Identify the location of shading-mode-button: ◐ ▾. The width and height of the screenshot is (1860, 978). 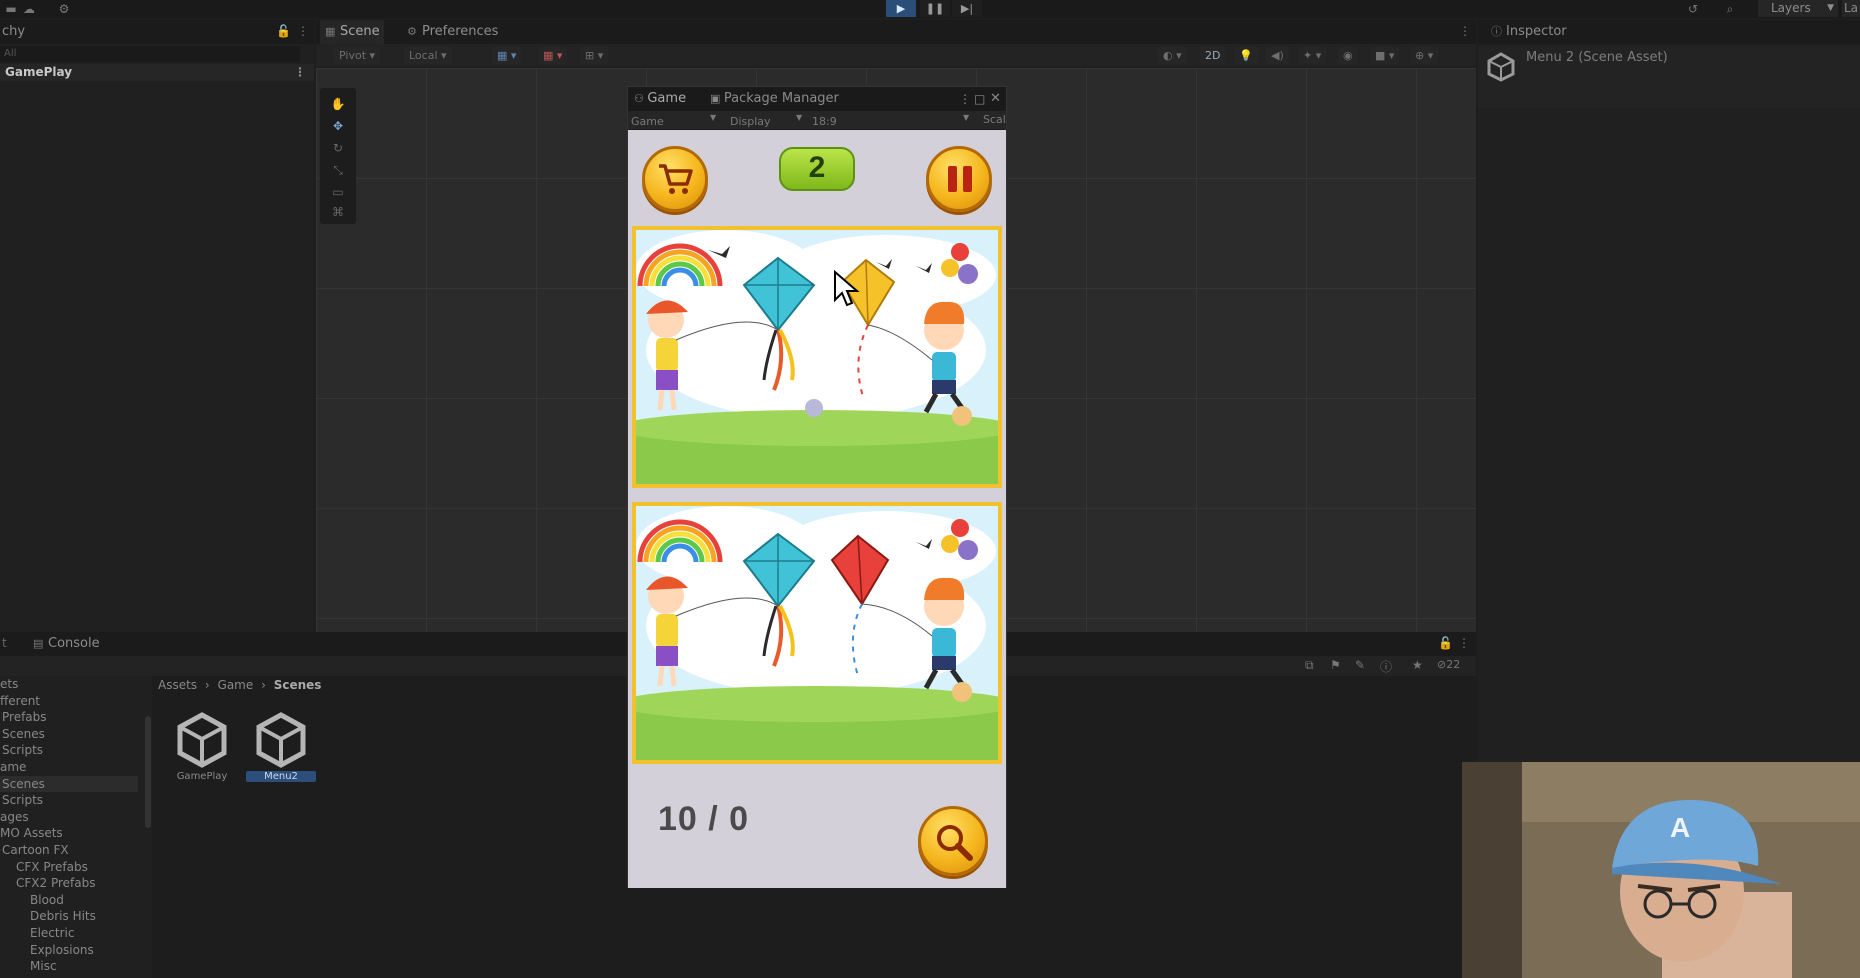
(1172, 55).